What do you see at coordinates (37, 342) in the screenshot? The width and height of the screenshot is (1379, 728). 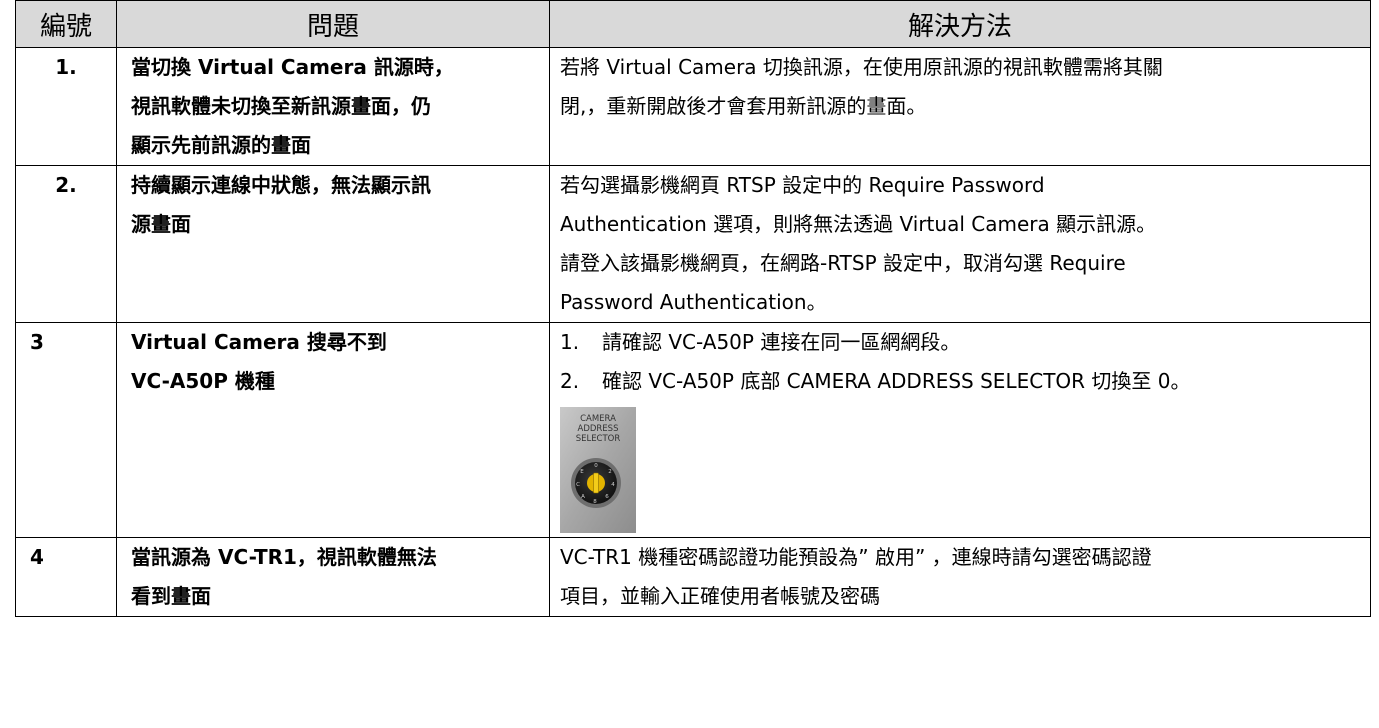 I see `row-number-text: 3` at bounding box center [37, 342].